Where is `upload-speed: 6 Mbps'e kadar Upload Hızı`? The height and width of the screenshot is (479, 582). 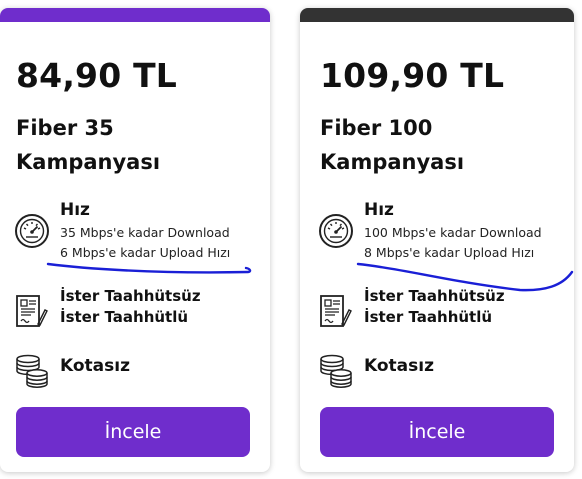 upload-speed: 6 Mbps'e kadar Upload Hızı is located at coordinates (145, 252).